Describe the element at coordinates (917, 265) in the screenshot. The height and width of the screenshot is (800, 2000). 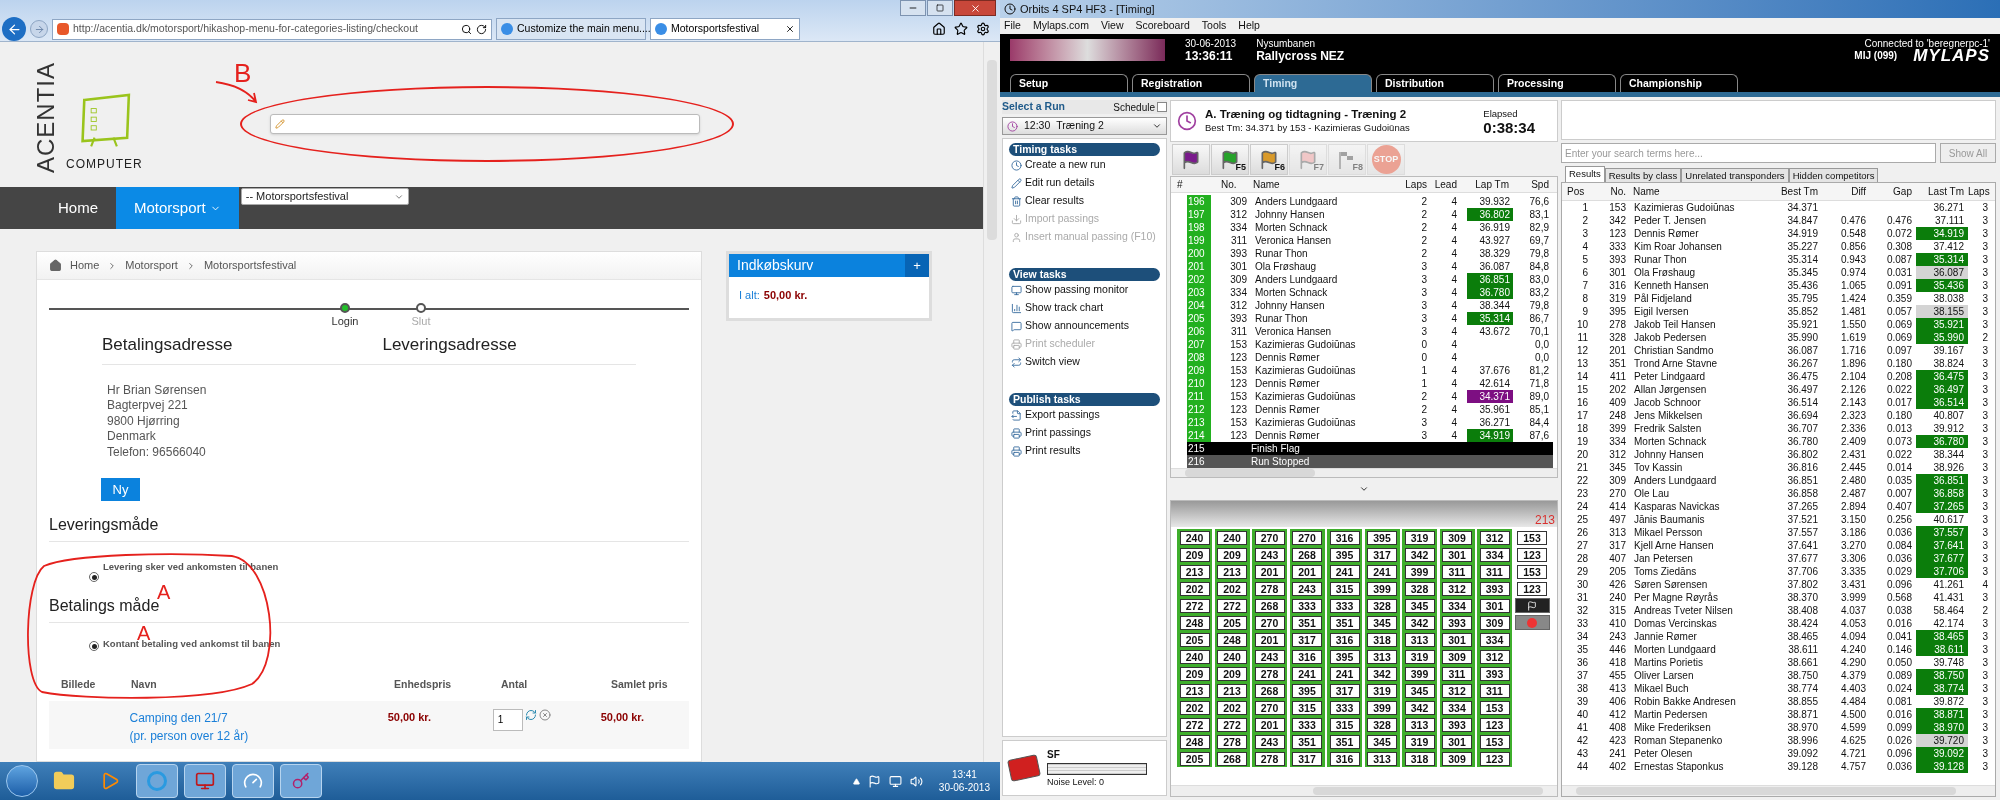
I see `add-button: +` at that location.